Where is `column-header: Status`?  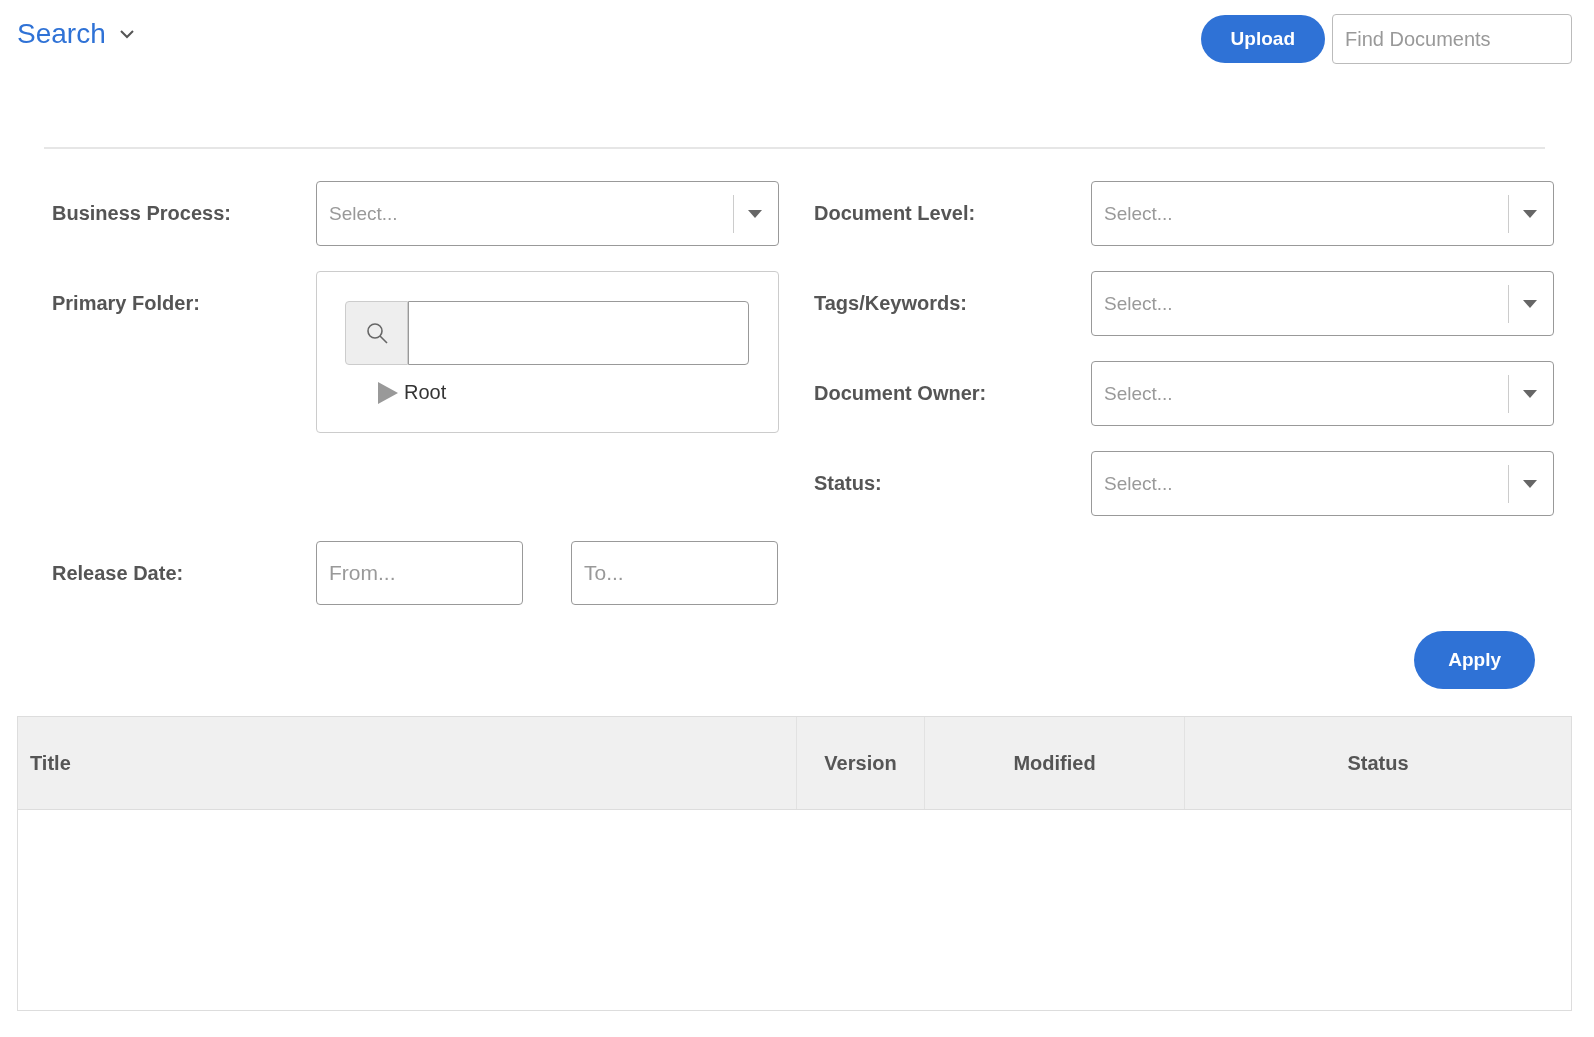 column-header: Status is located at coordinates (1377, 763).